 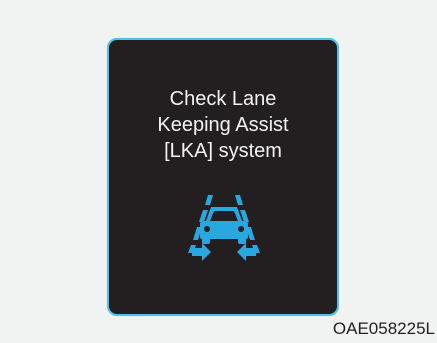 I want to click on warning-message: Check Lane Keeping Assist [LKA] system, so click(x=223, y=125).